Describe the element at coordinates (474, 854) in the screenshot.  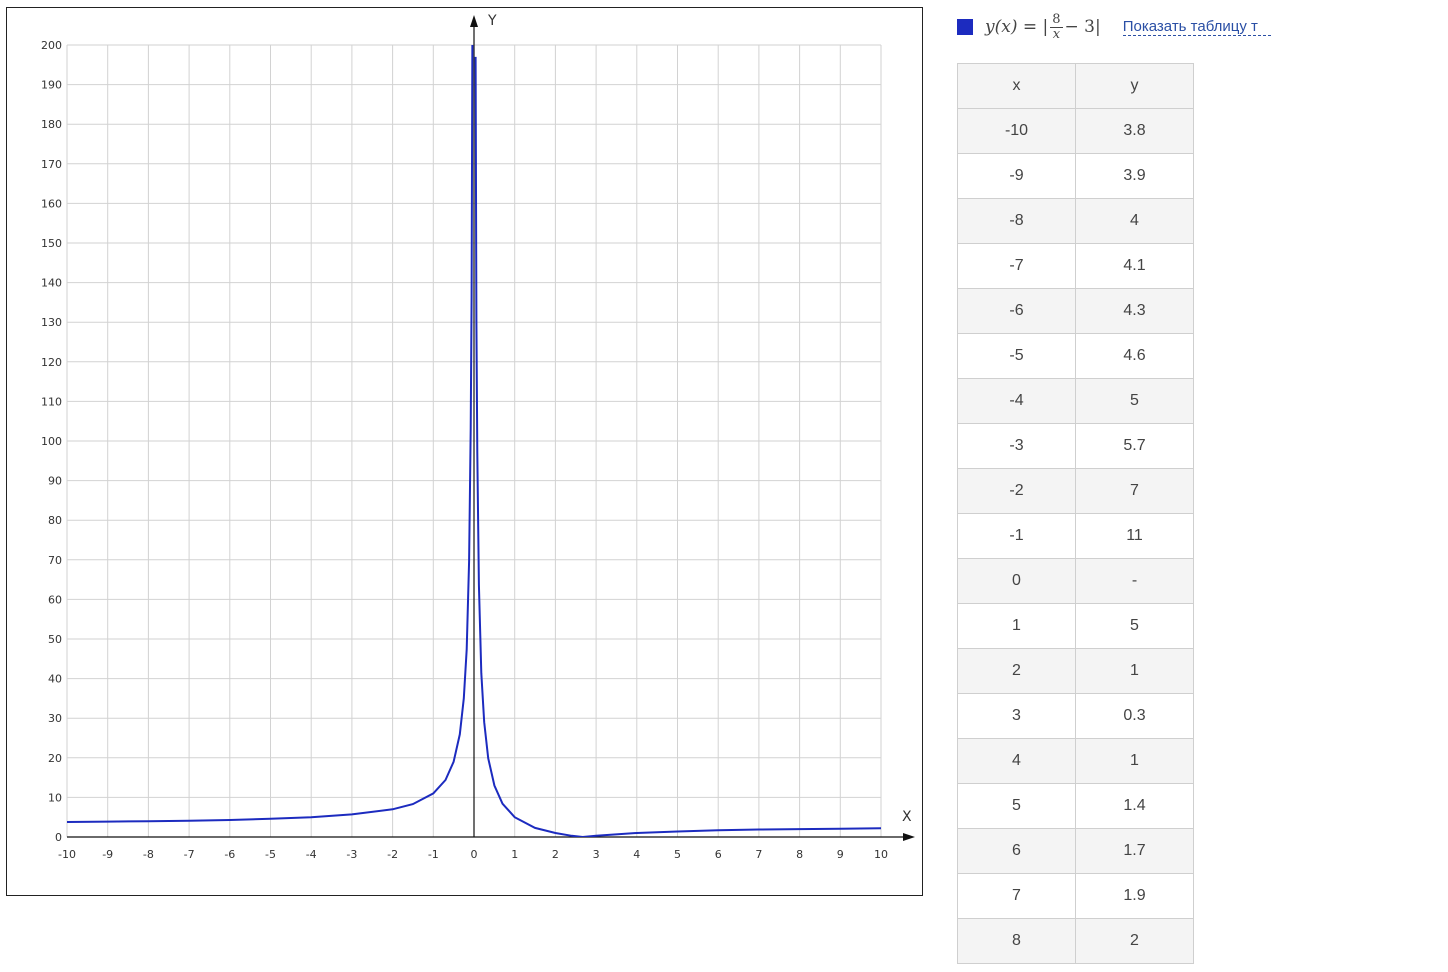
I see `x-tick-label: 0` at that location.